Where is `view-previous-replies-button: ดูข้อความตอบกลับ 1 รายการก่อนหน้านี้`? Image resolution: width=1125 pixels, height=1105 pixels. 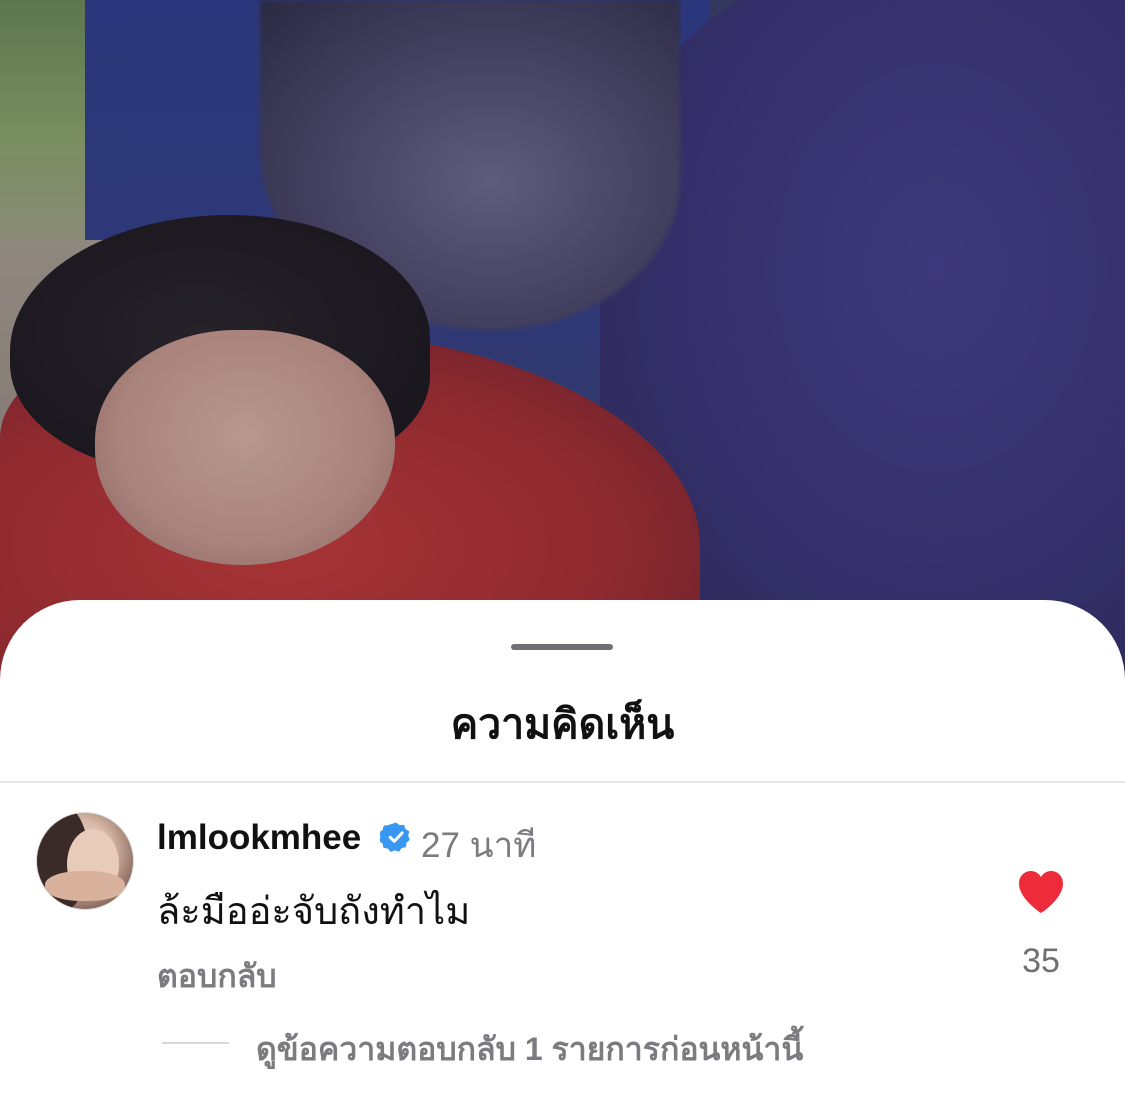
view-previous-replies-button: ดูข้อความตอบกลับ 1 รายการก่อนหน้านี้ is located at coordinates (529, 1049).